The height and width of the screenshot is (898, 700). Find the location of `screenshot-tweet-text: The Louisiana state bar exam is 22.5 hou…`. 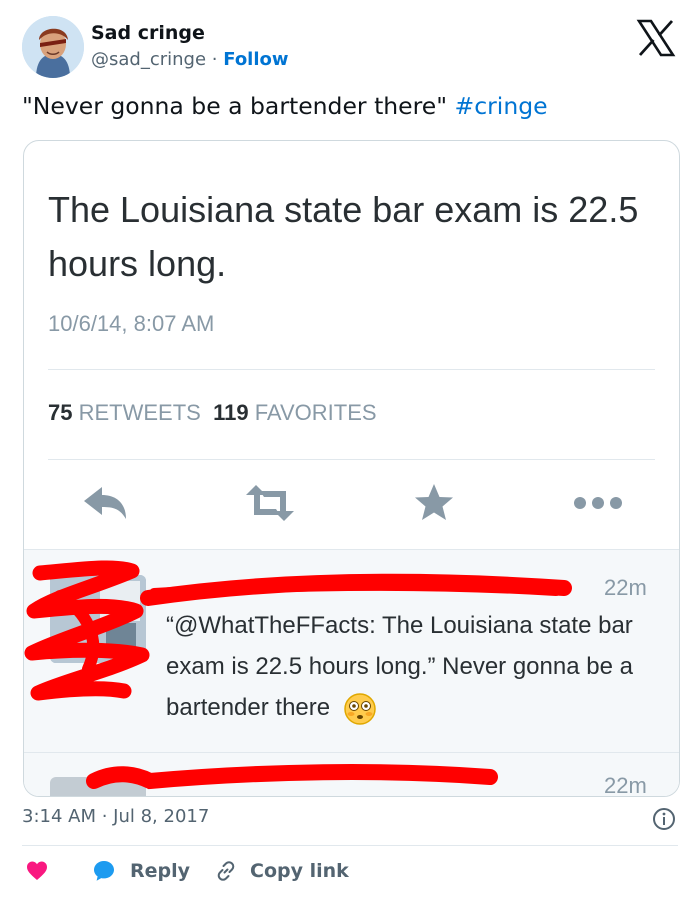

screenshot-tweet-text: The Louisiana state bar exam is 22.5 hou… is located at coordinates (343, 236).